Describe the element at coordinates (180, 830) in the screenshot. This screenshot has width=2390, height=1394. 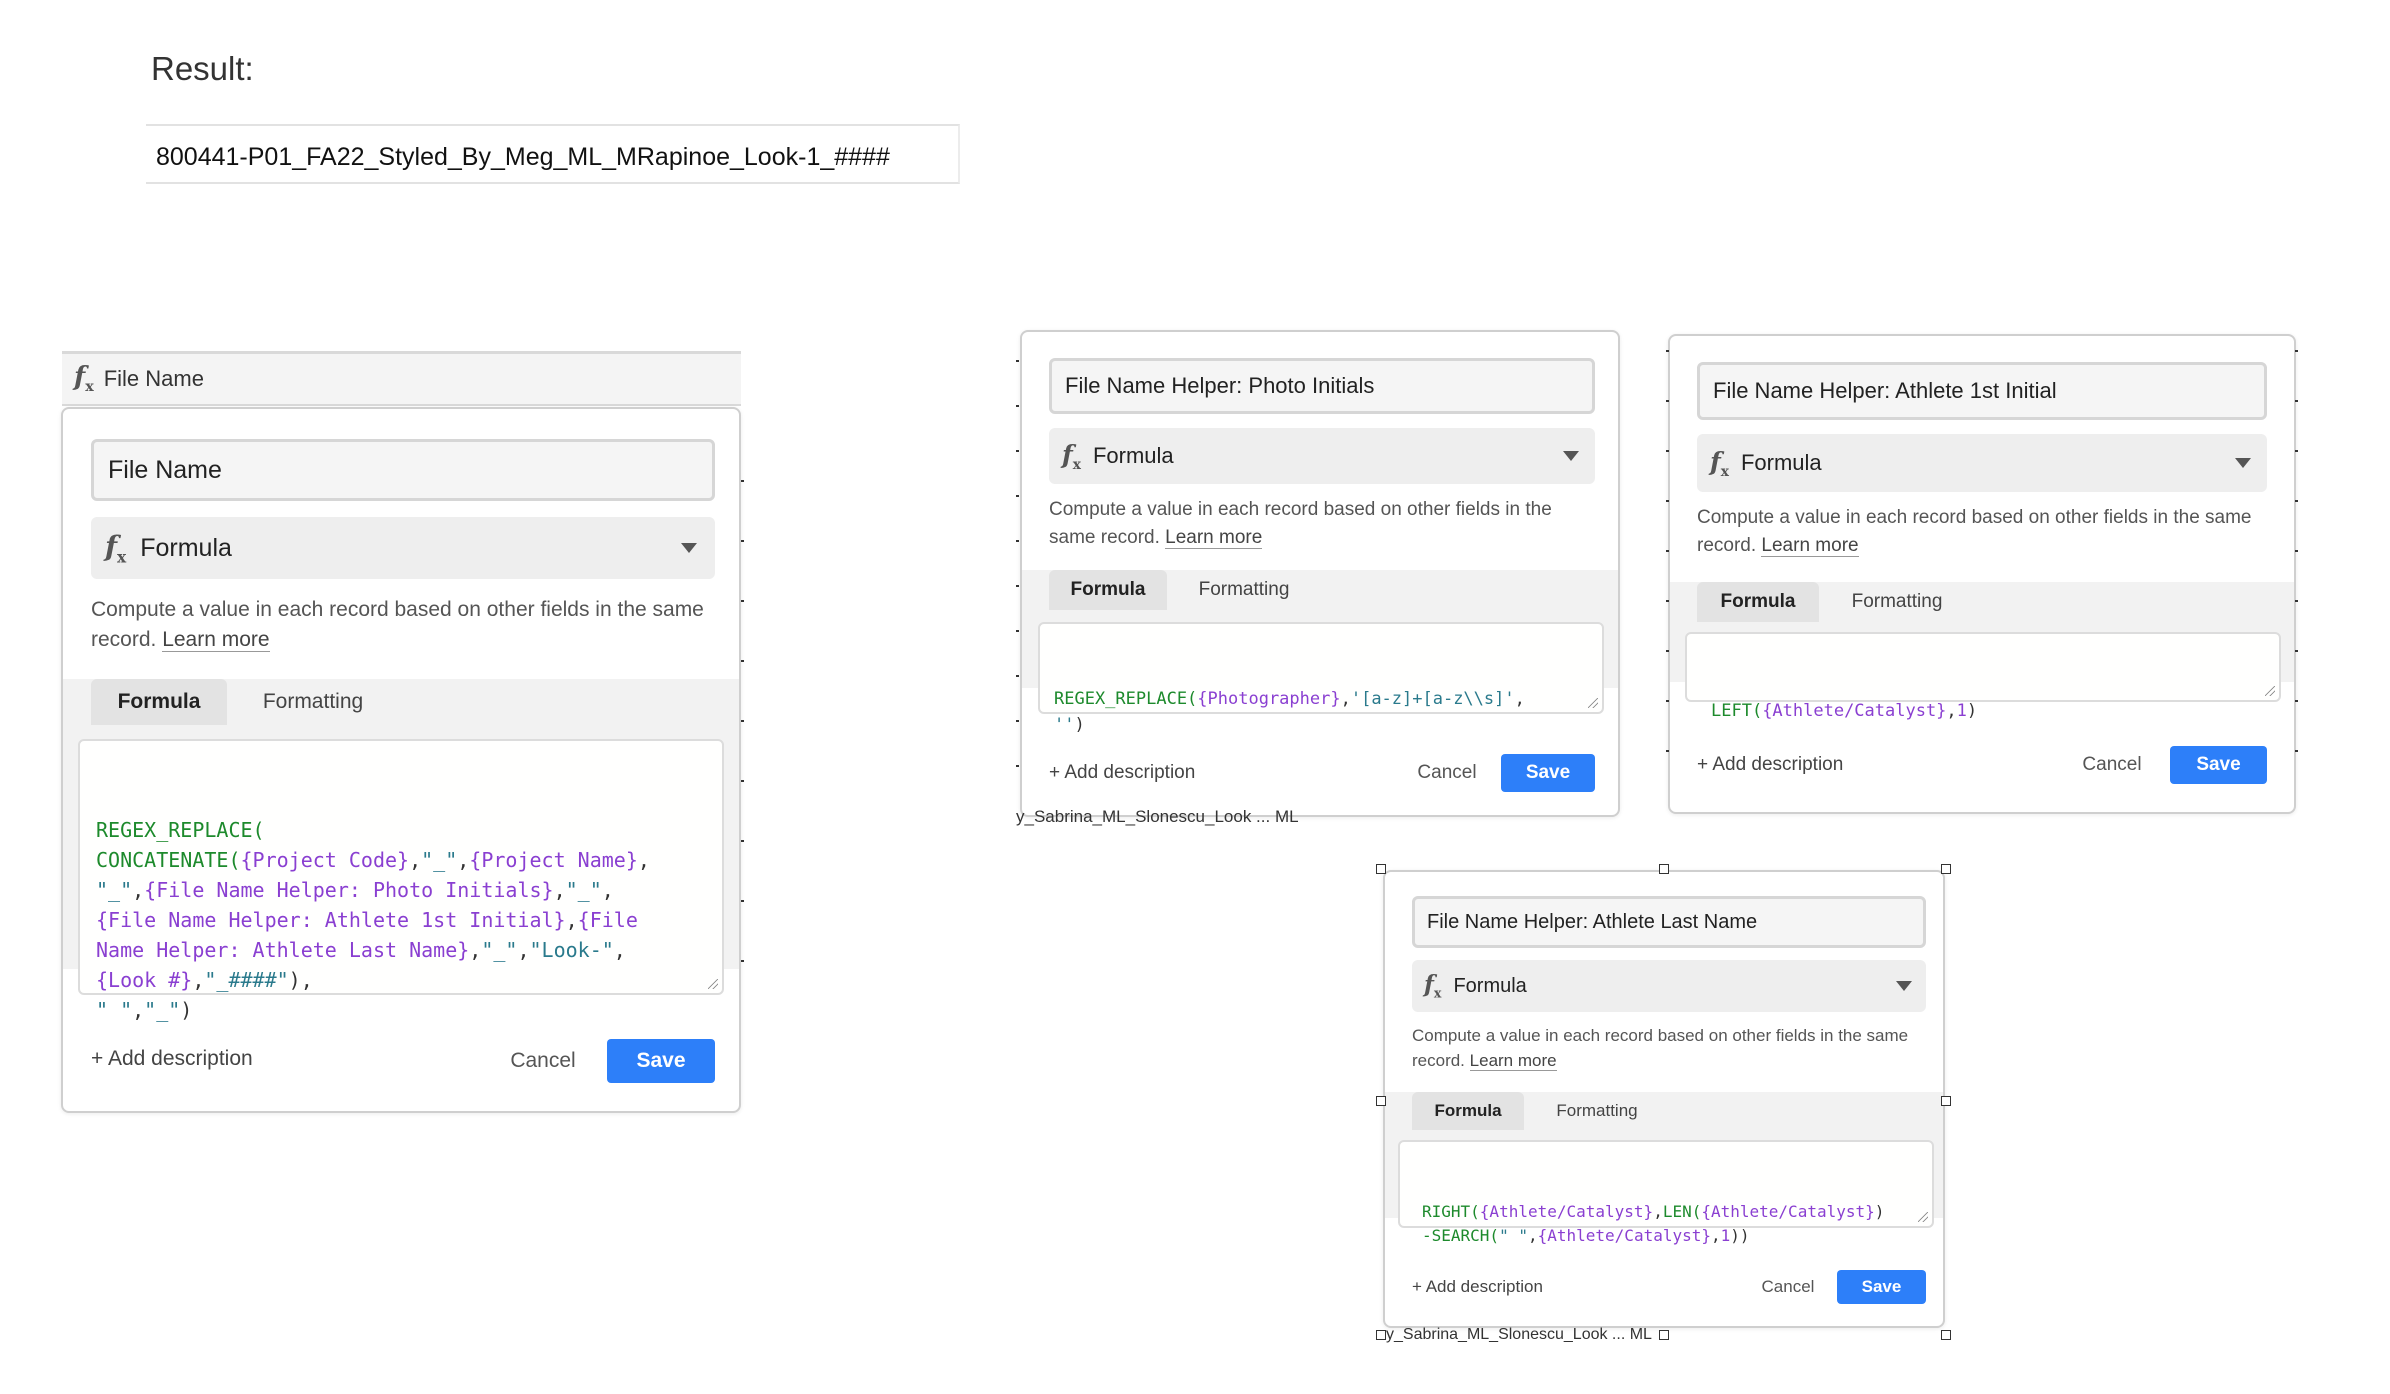
I see `formula-token: REGEX_REPLACE(` at that location.